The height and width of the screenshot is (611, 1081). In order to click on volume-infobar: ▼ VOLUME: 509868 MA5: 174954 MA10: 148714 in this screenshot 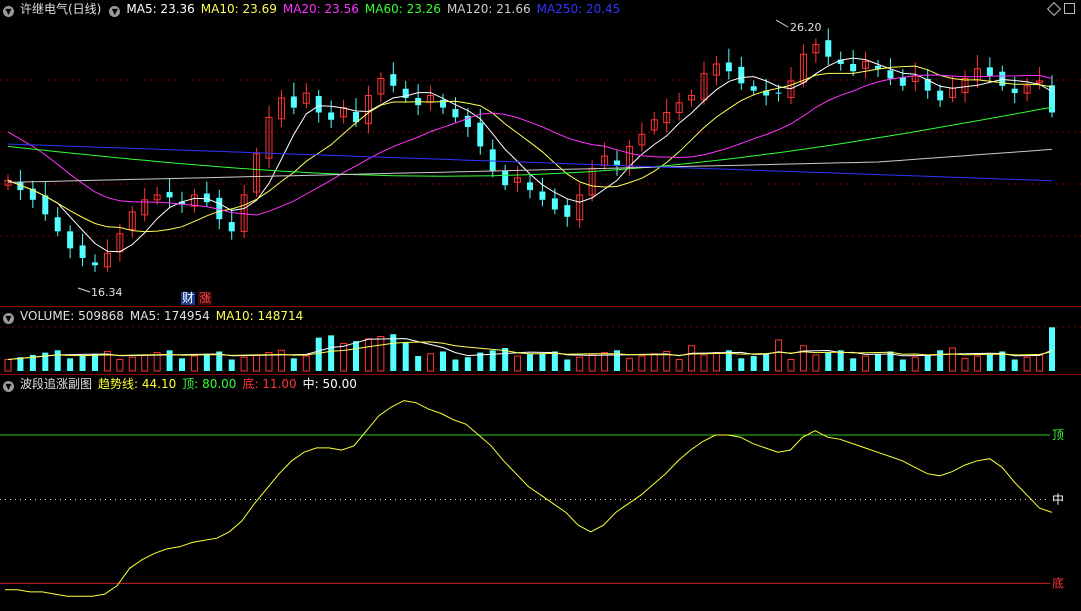, I will do `click(154, 316)`.